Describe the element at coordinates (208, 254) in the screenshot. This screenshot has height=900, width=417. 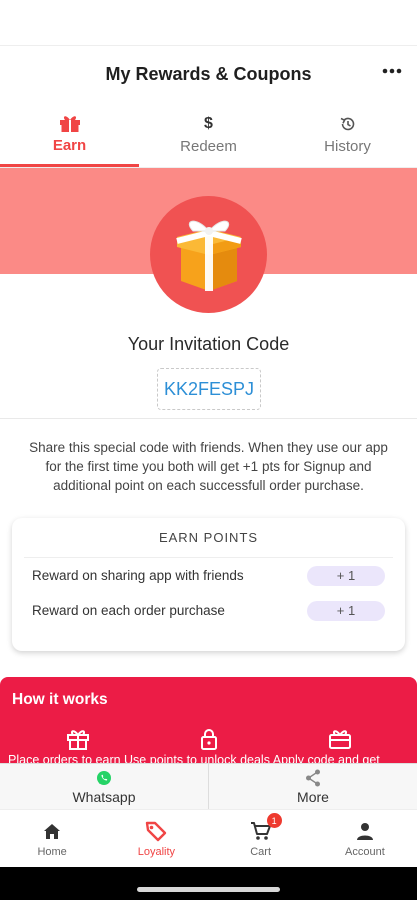
I see `gift-box-icon` at that location.